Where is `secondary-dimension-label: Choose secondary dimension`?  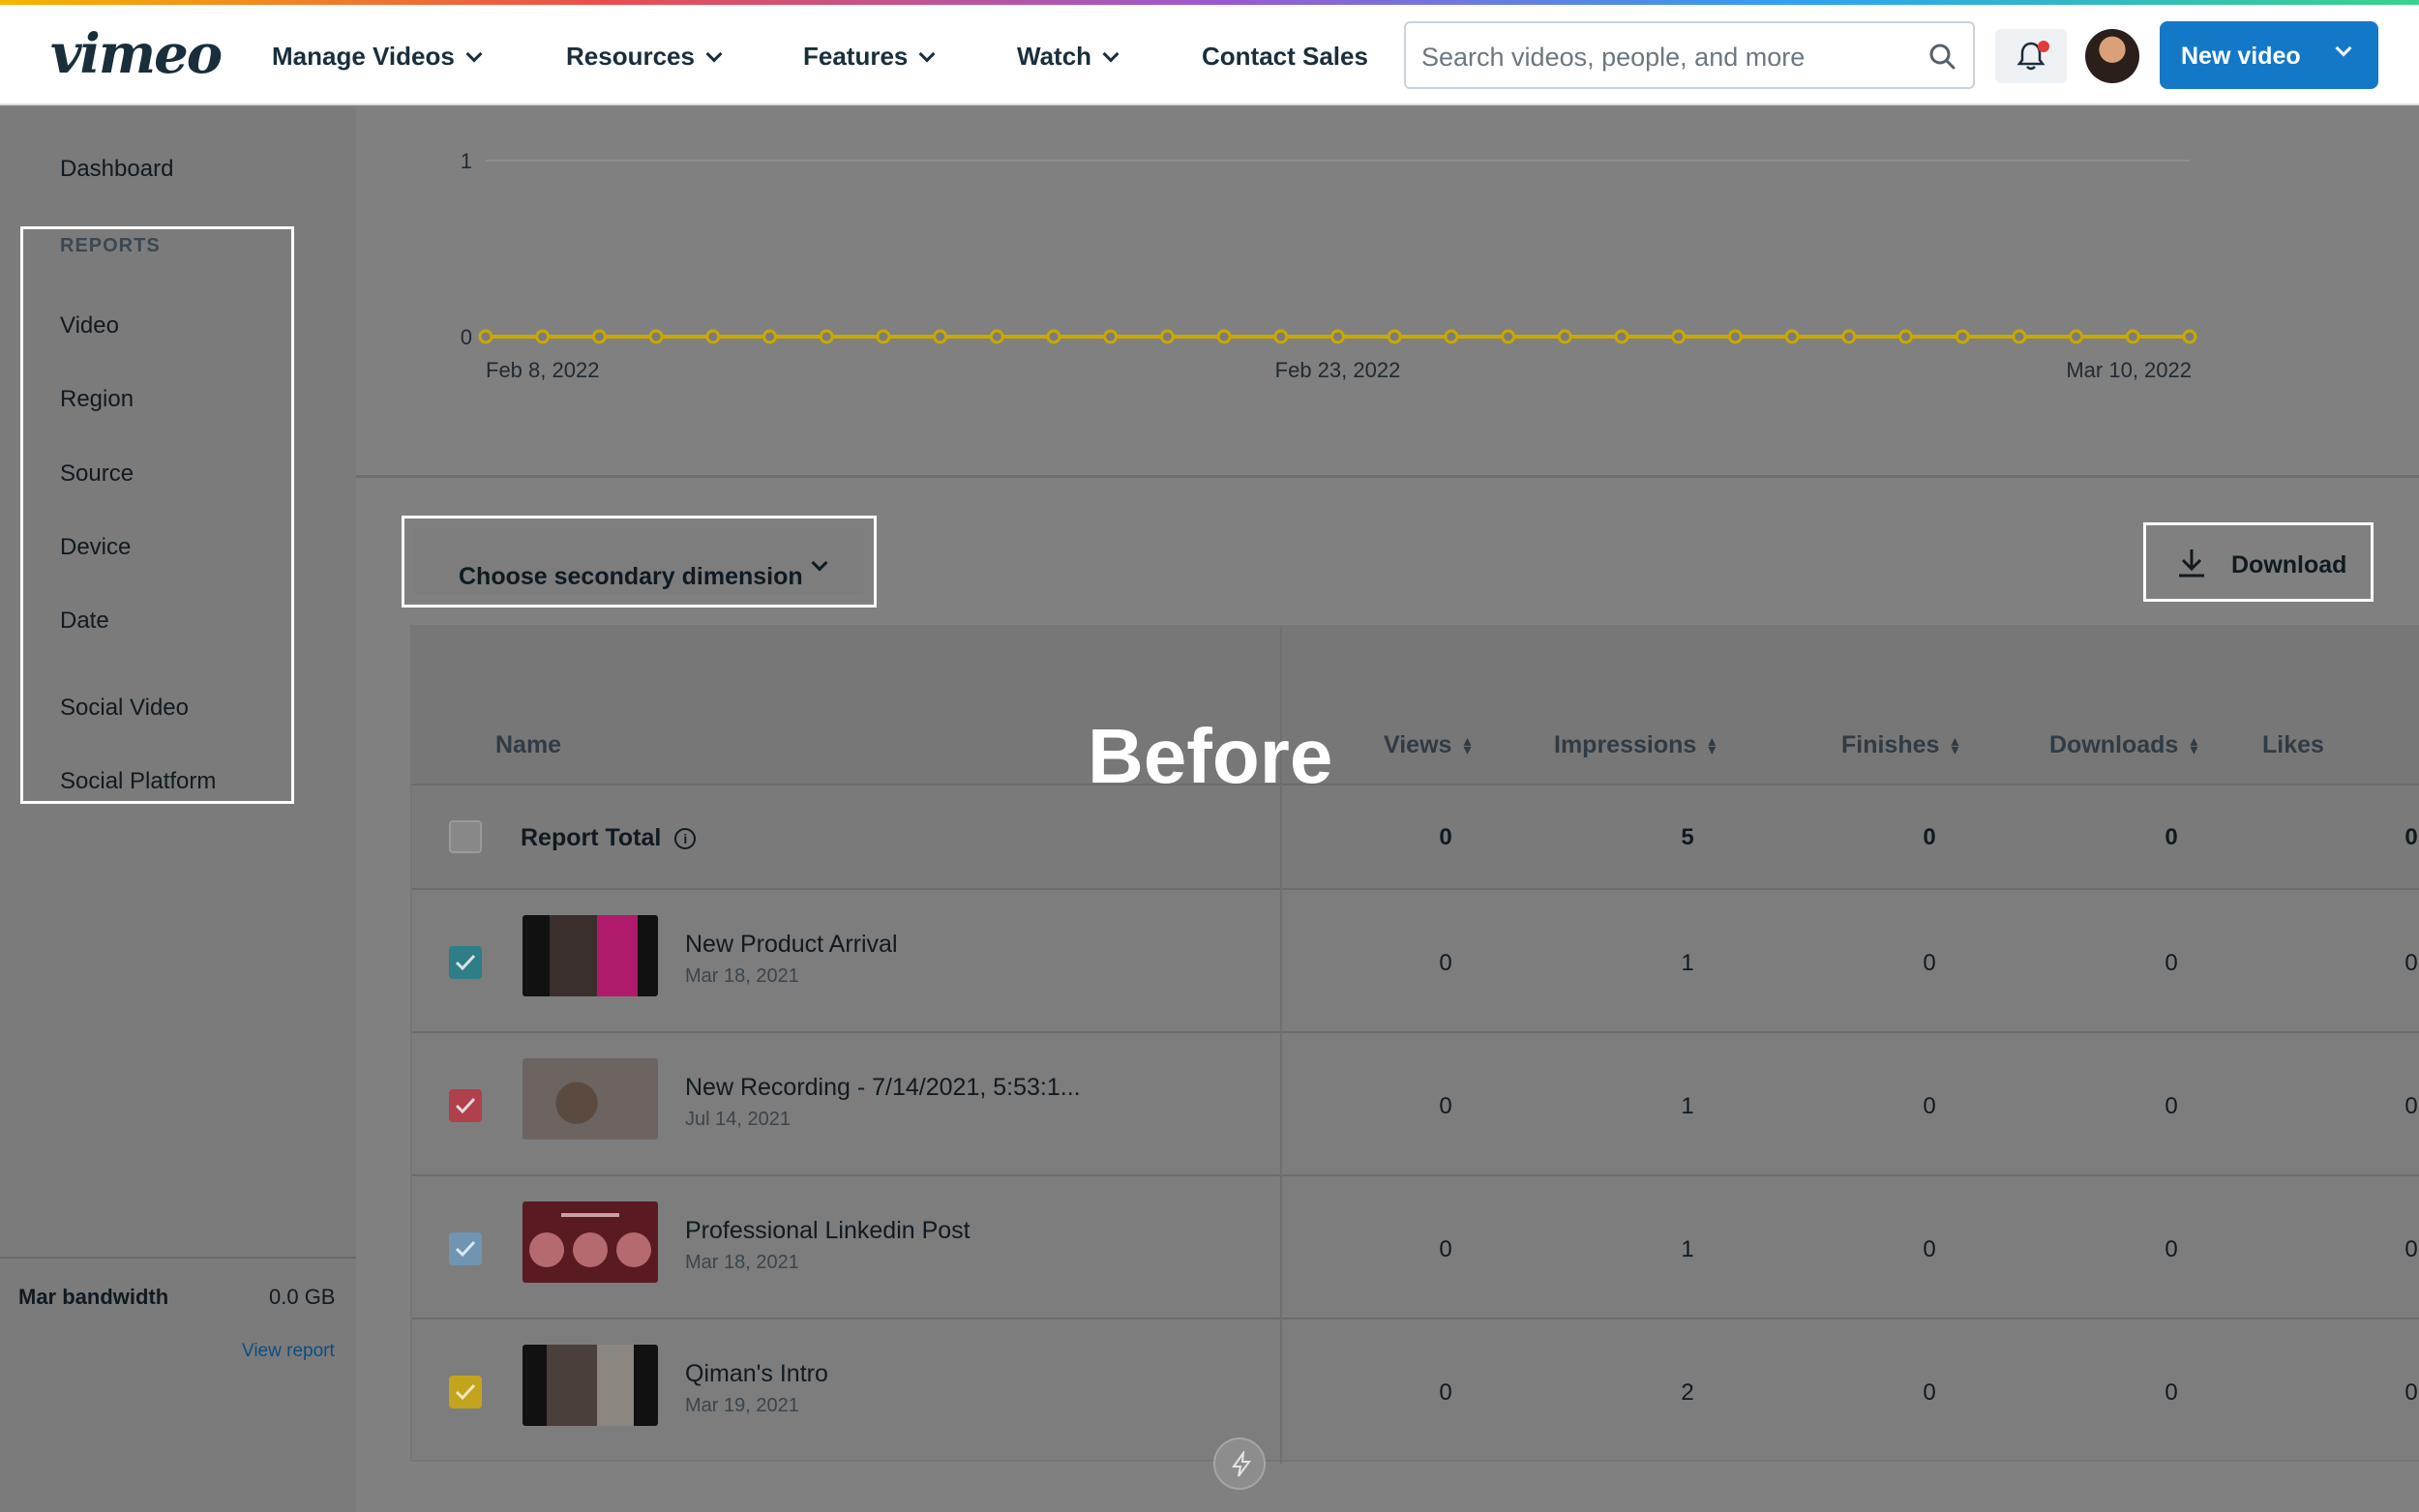 secondary-dimension-label: Choose secondary dimension is located at coordinates (631, 577).